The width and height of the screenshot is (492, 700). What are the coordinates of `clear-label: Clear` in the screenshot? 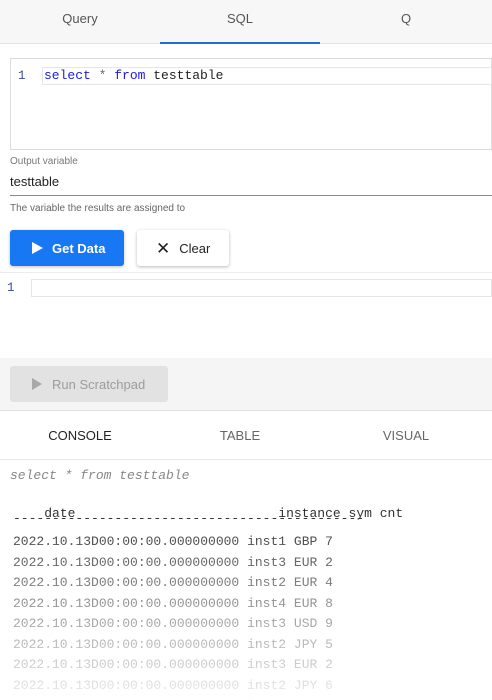 It's located at (195, 248).